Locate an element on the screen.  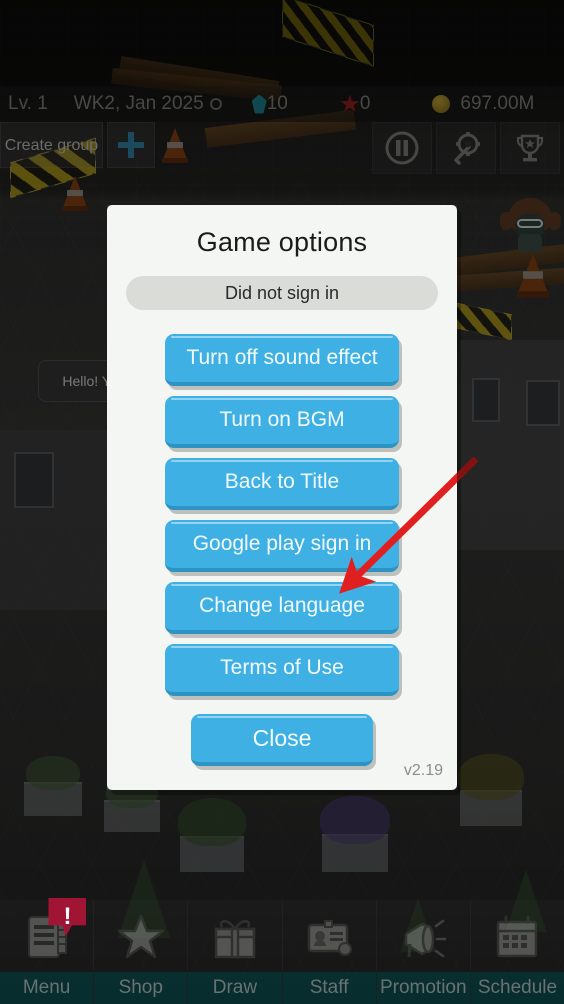
sign-in-status-badge: Did not sign in is located at coordinates (282, 293).